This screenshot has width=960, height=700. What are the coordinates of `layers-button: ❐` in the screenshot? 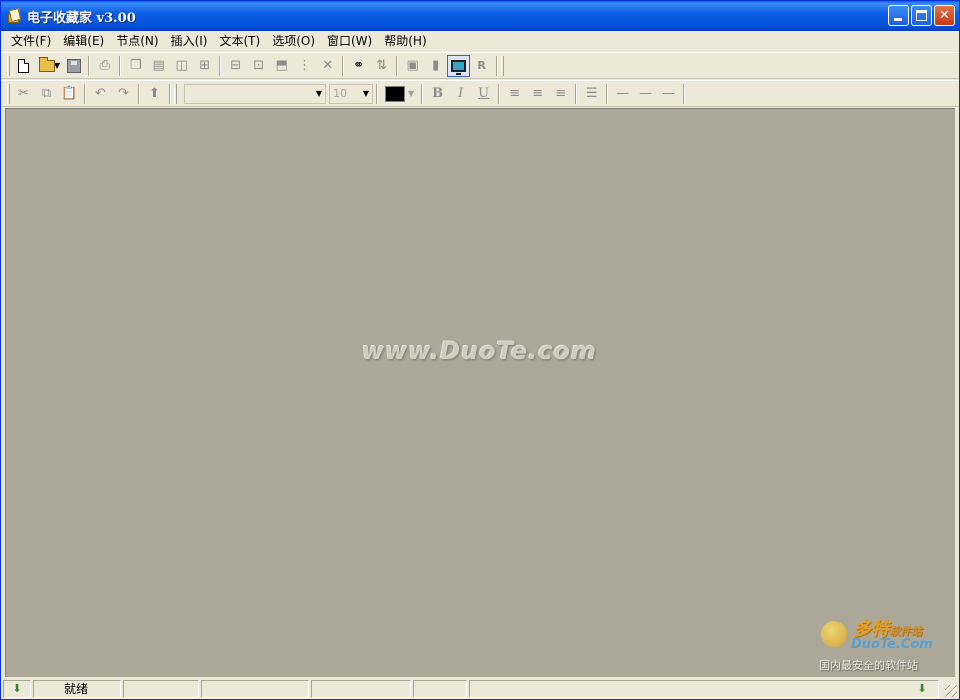 It's located at (135, 66).